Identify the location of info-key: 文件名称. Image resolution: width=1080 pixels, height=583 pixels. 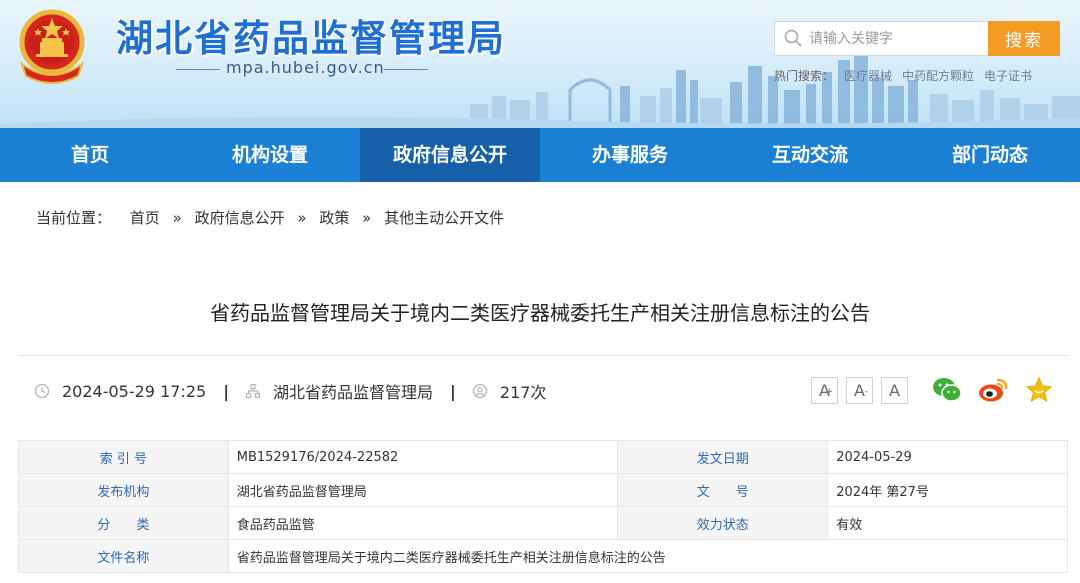
(123, 556).